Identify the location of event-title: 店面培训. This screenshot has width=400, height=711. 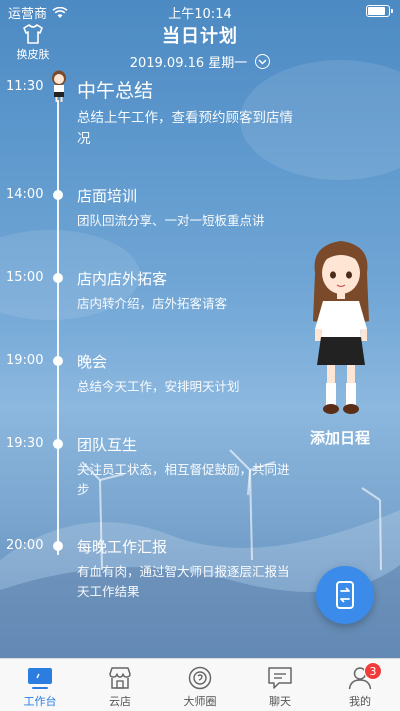
(107, 196).